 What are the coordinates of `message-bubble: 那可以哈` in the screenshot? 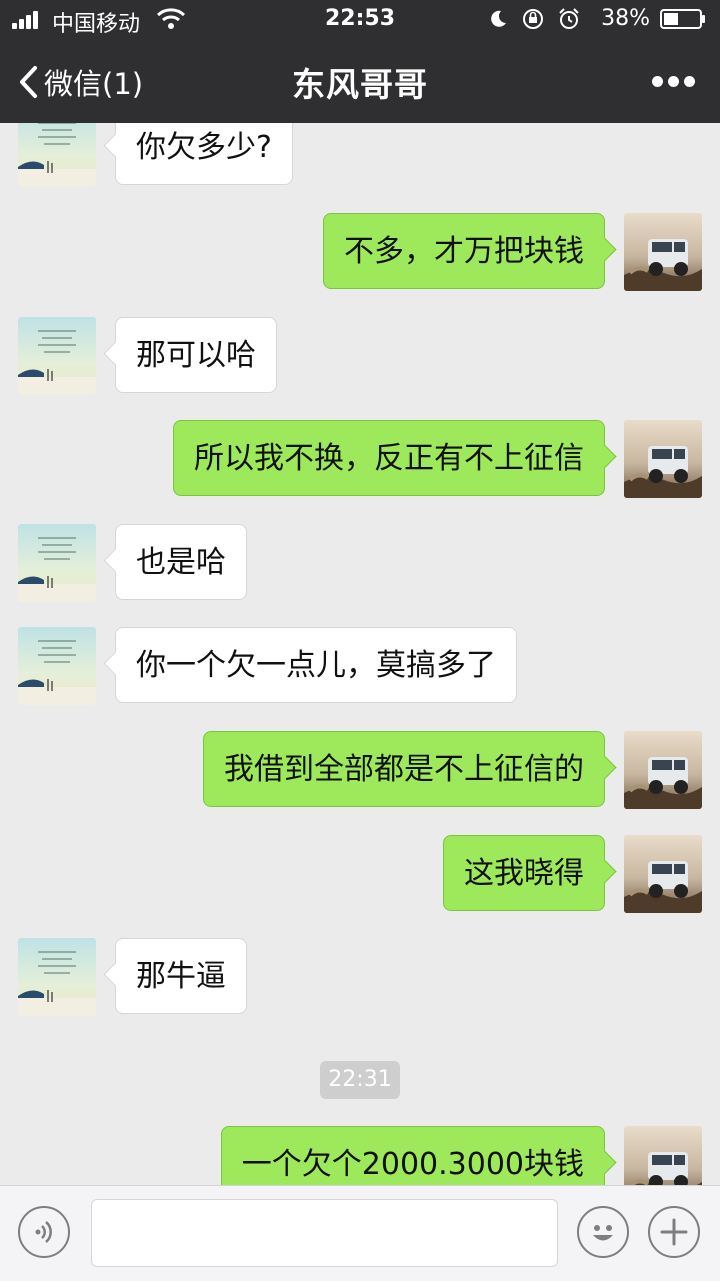 It's located at (196, 355).